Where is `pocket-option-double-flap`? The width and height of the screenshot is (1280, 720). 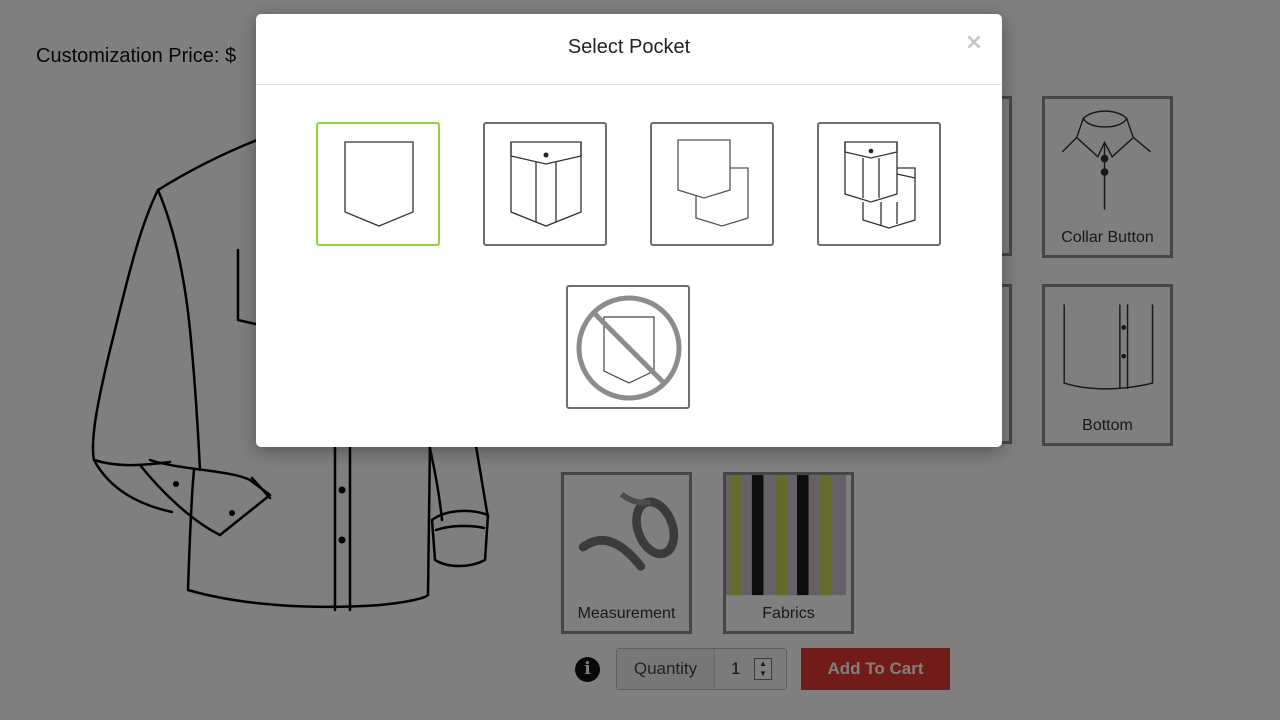
pocket-option-double-flap is located at coordinates (879, 184).